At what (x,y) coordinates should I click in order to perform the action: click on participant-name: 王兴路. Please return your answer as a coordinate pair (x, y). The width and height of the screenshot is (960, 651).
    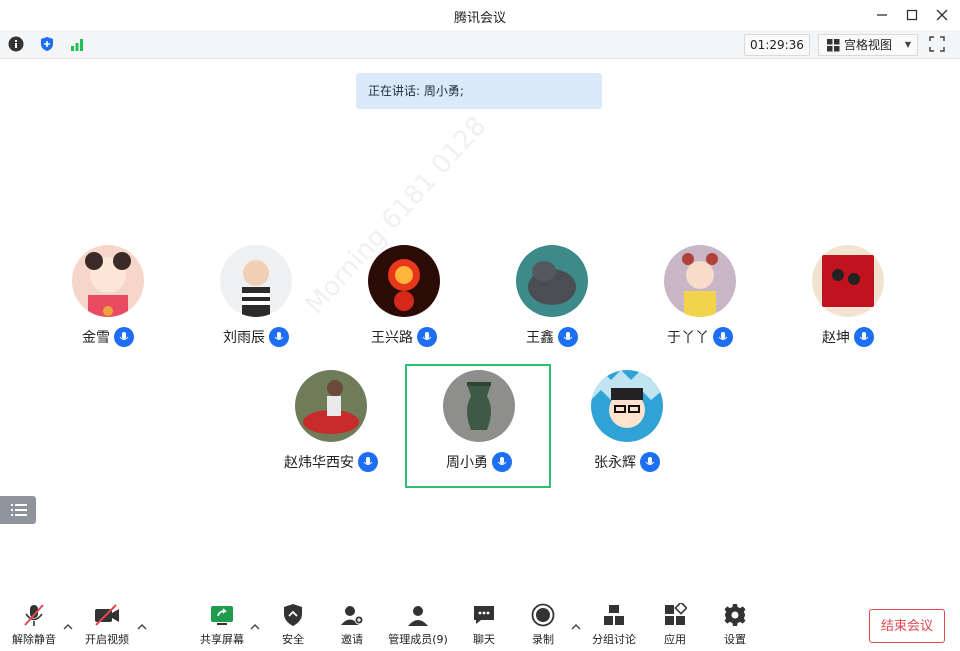
    Looking at the image, I should click on (392, 338).